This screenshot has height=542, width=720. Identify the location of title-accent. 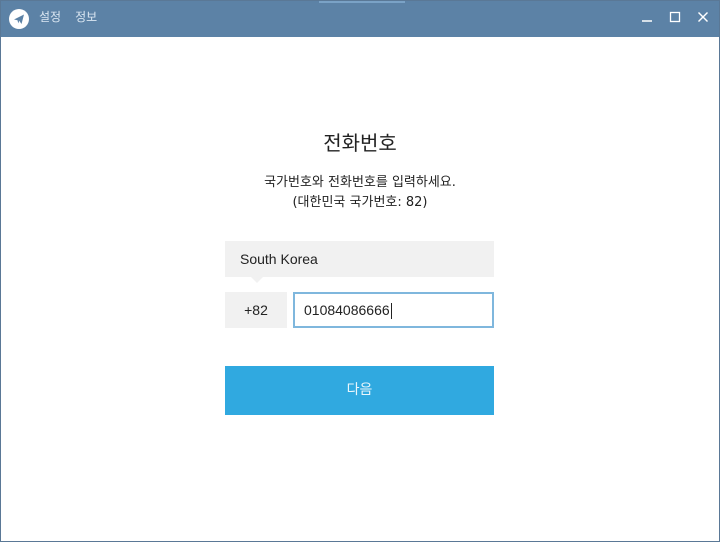
(362, 2).